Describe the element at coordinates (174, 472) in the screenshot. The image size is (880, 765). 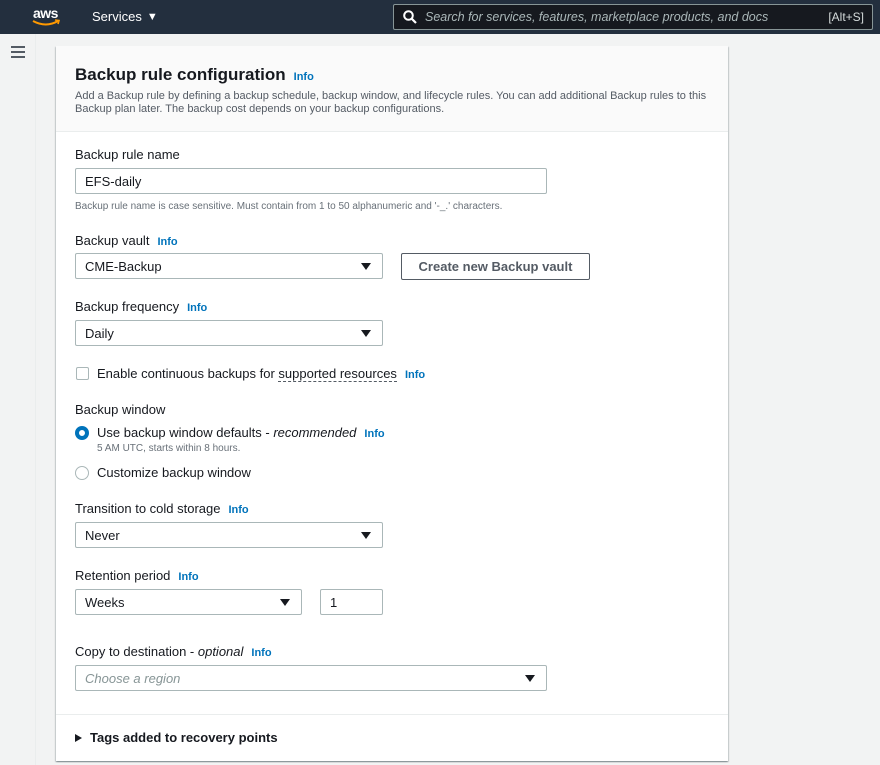
I see `window-customize-label: Customize backup window` at that location.